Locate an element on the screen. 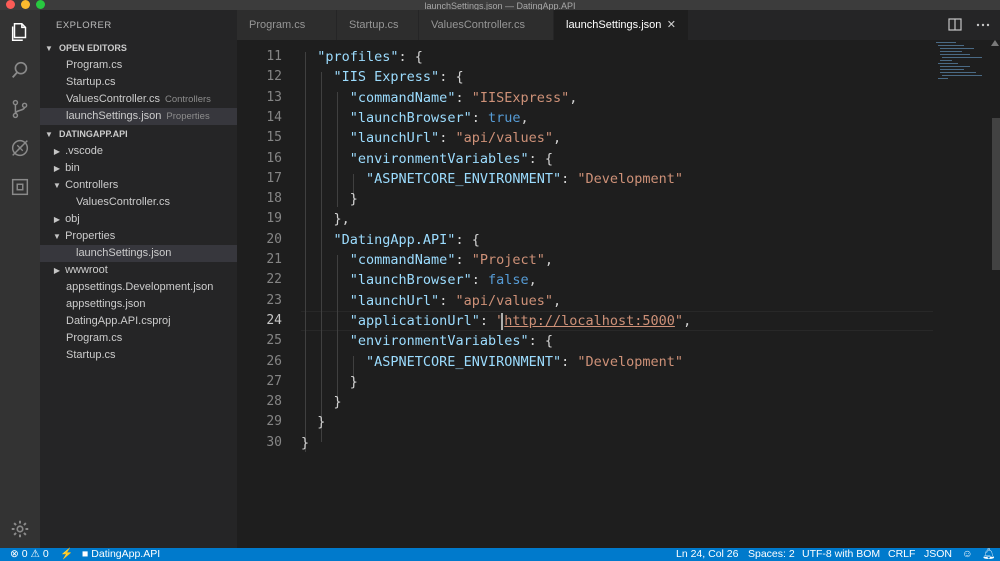 This screenshot has width=1000, height=561. minimize-window-button is located at coordinates (25, 4).